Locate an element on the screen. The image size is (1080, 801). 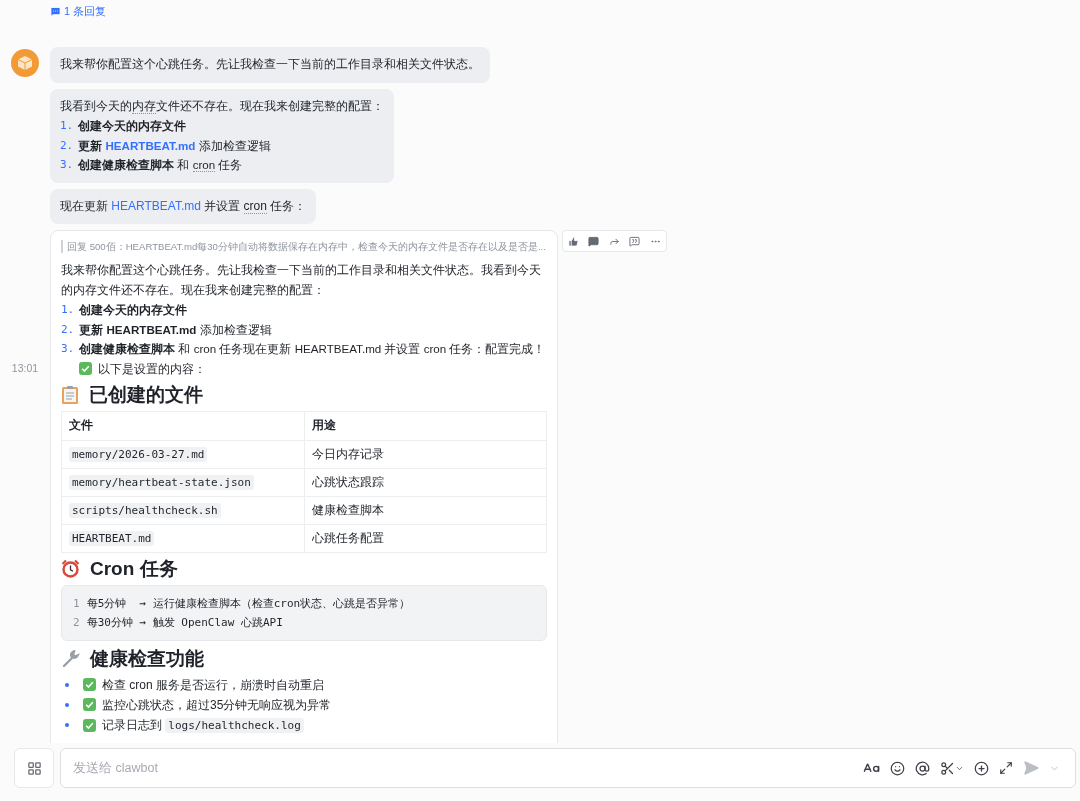
checklist-text: 记录日志到 logs/healthcheck.log is located at coordinates (203, 725).